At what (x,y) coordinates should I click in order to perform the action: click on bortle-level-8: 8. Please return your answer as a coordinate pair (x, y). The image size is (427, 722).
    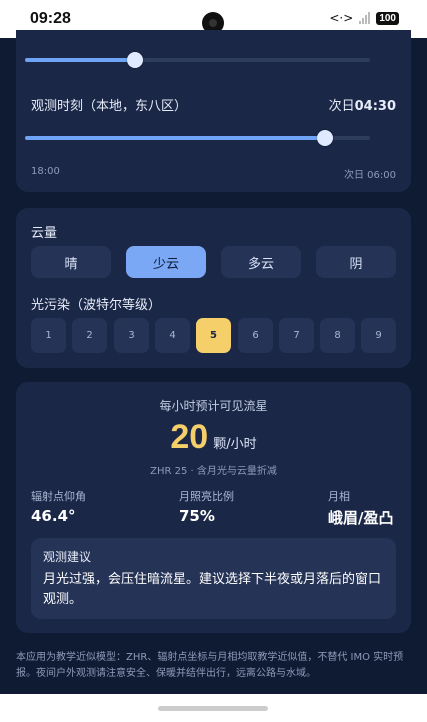
    Looking at the image, I should click on (337, 335).